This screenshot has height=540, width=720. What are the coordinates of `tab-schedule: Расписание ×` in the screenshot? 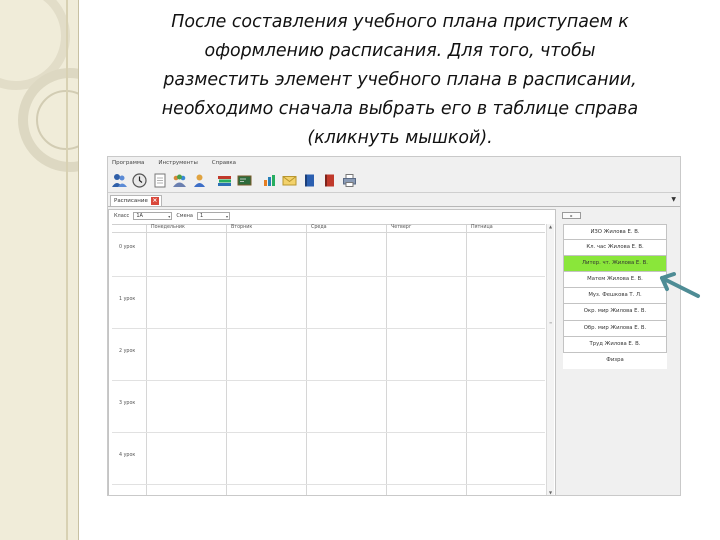 It's located at (136, 200).